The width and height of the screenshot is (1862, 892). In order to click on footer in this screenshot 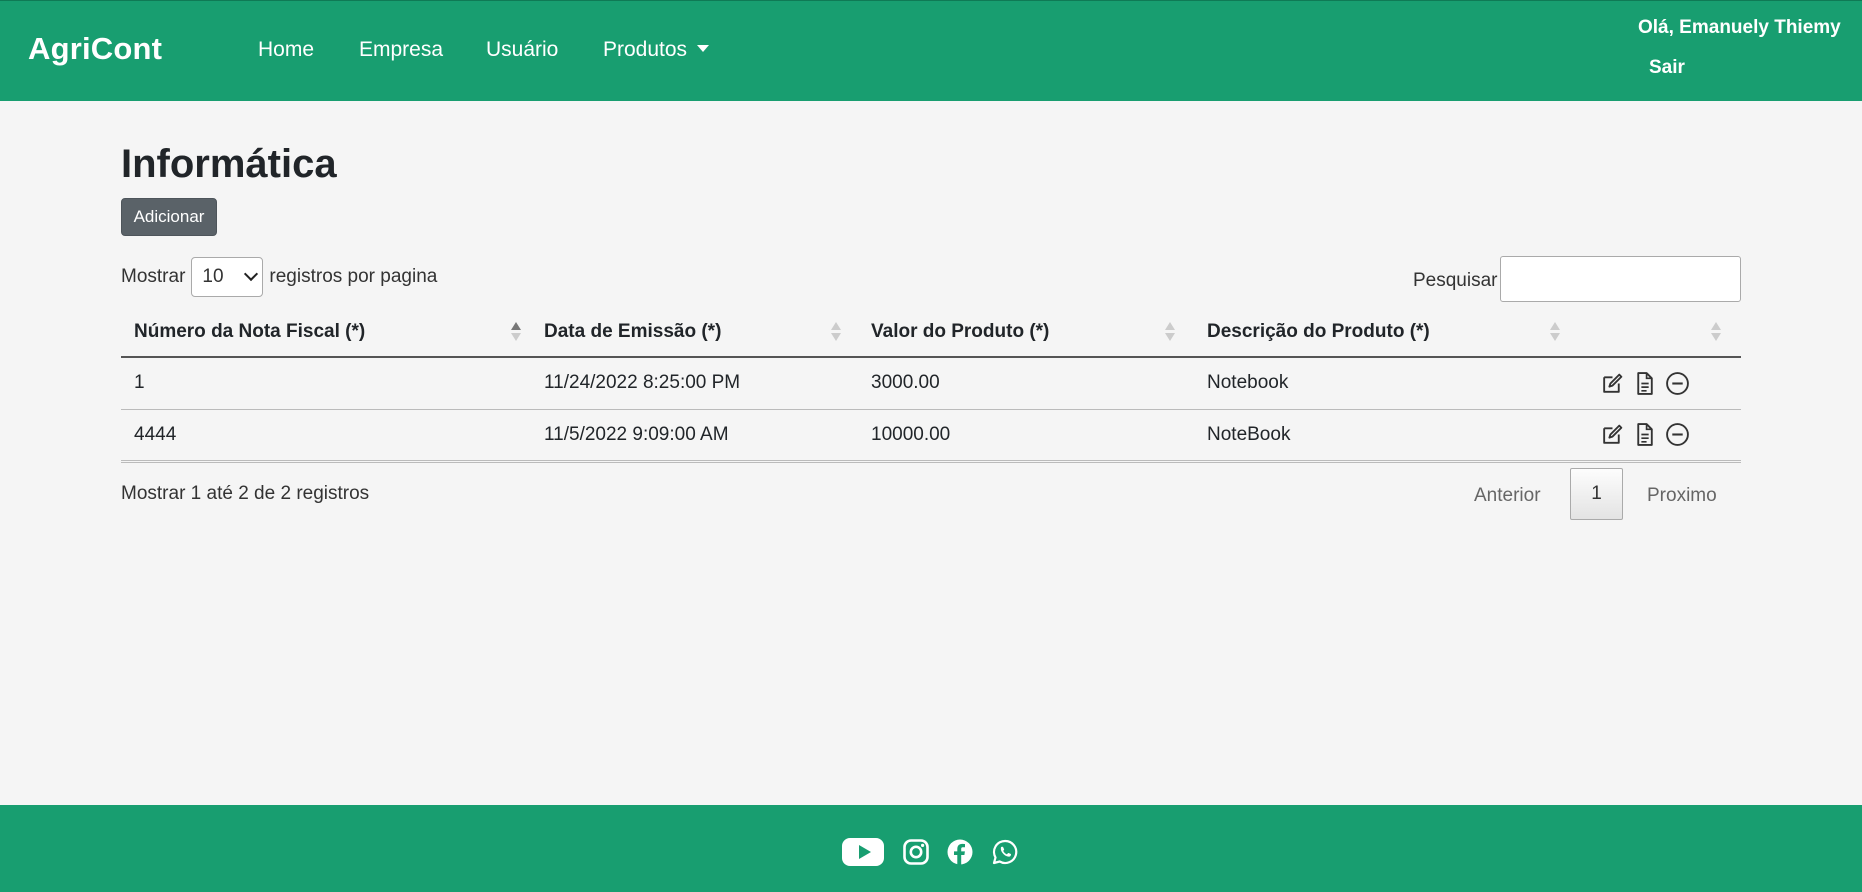, I will do `click(931, 848)`.